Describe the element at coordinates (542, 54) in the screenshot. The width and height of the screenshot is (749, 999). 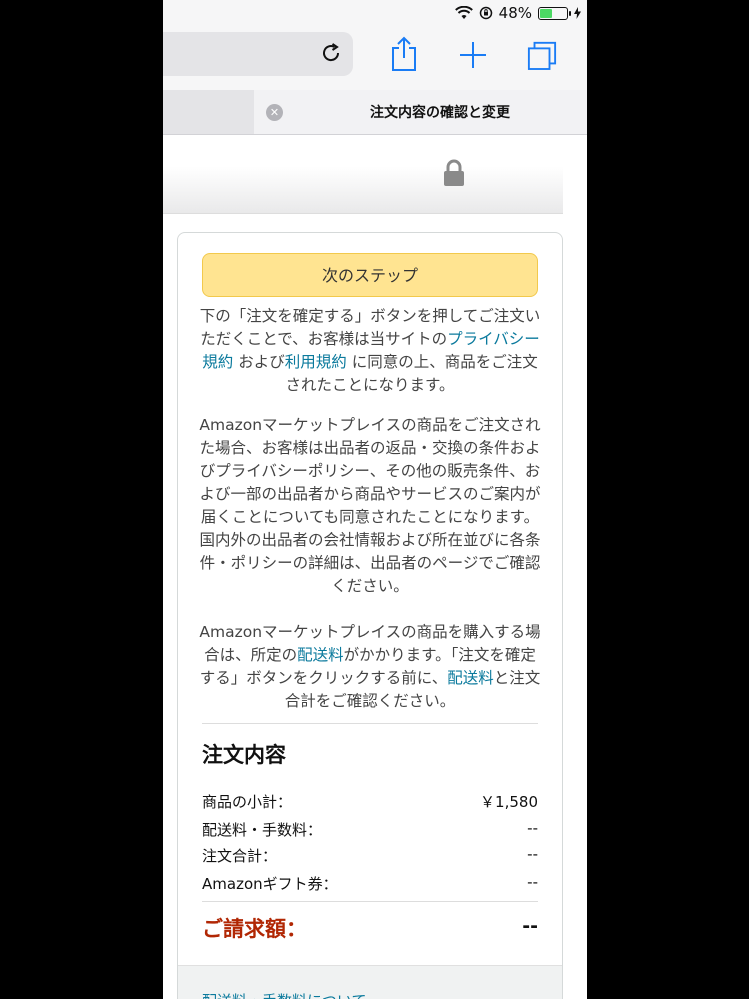
I see `tabs-icon` at that location.